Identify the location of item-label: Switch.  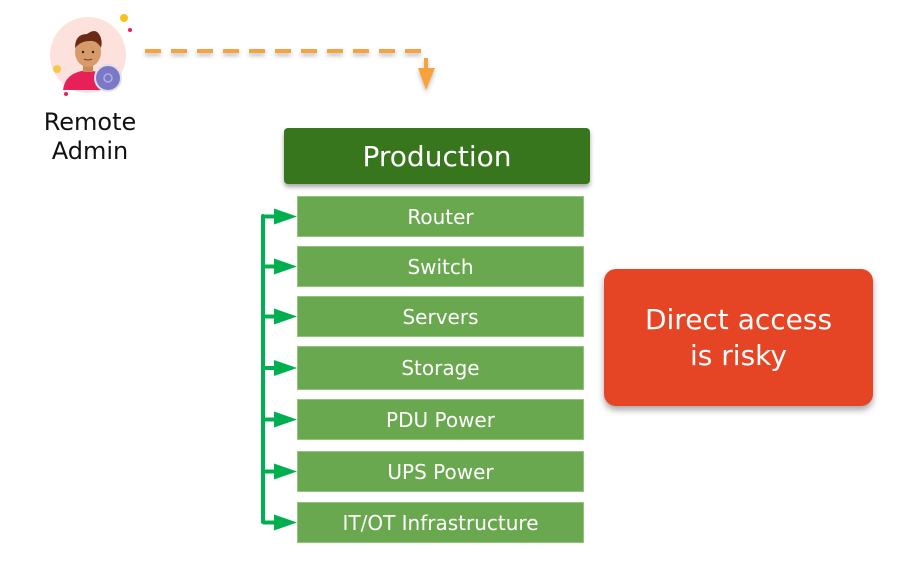
(440, 266).